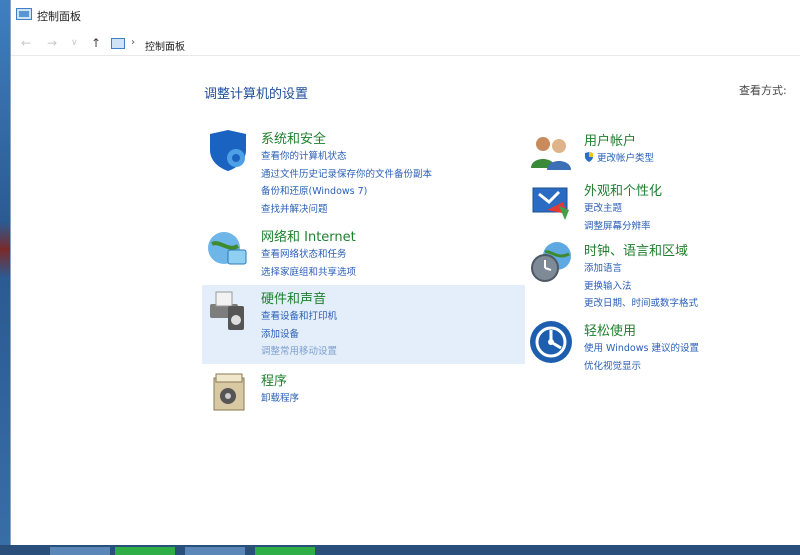 The image size is (800, 555). Describe the element at coordinates (346, 210) in the screenshot. I see `link-troubleshoot: 查找并解决问题` at that location.